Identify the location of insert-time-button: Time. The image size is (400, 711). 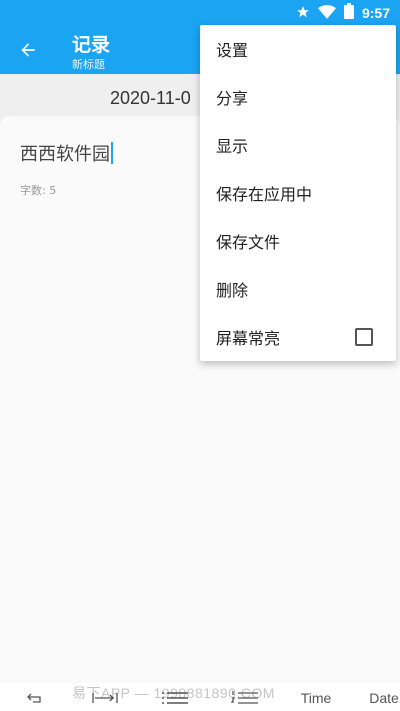
(316, 698).